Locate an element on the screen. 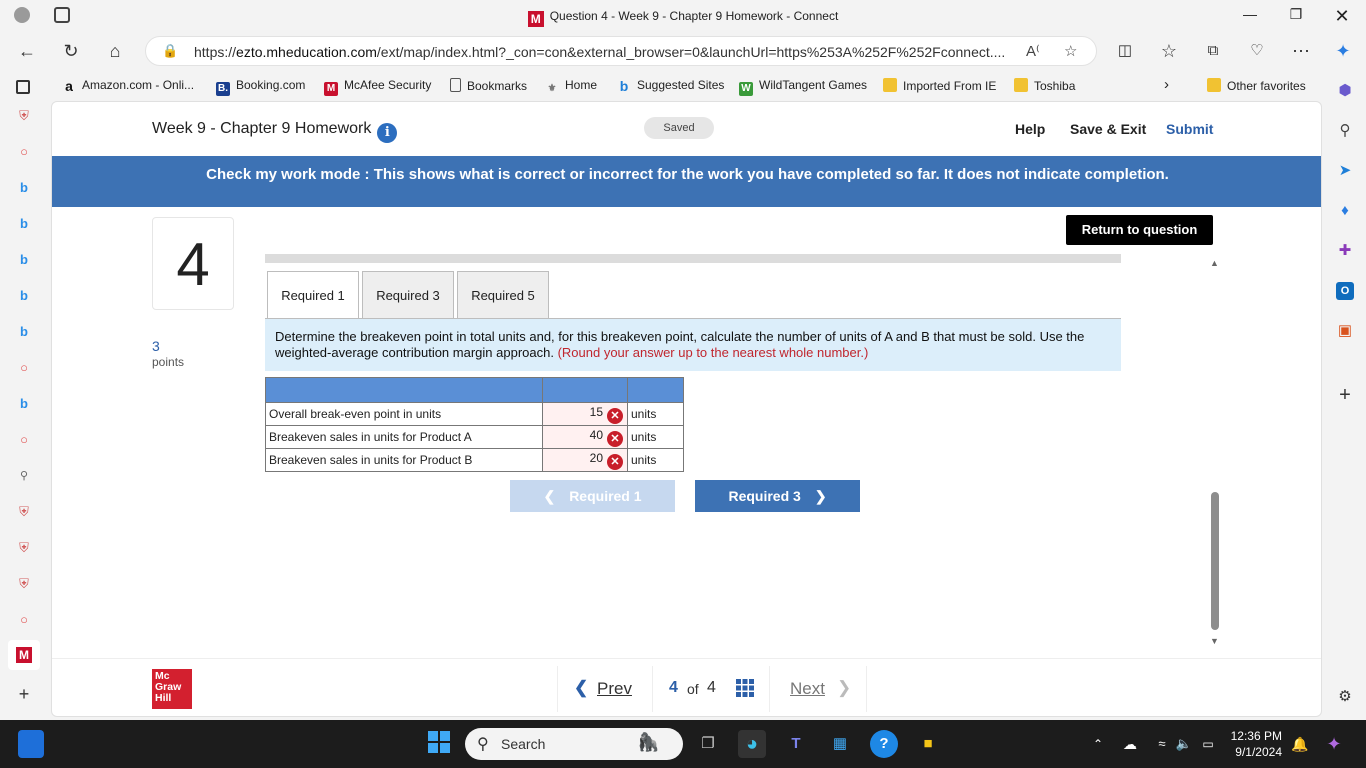  answer-input: 20 ✕ is located at coordinates (585, 460).